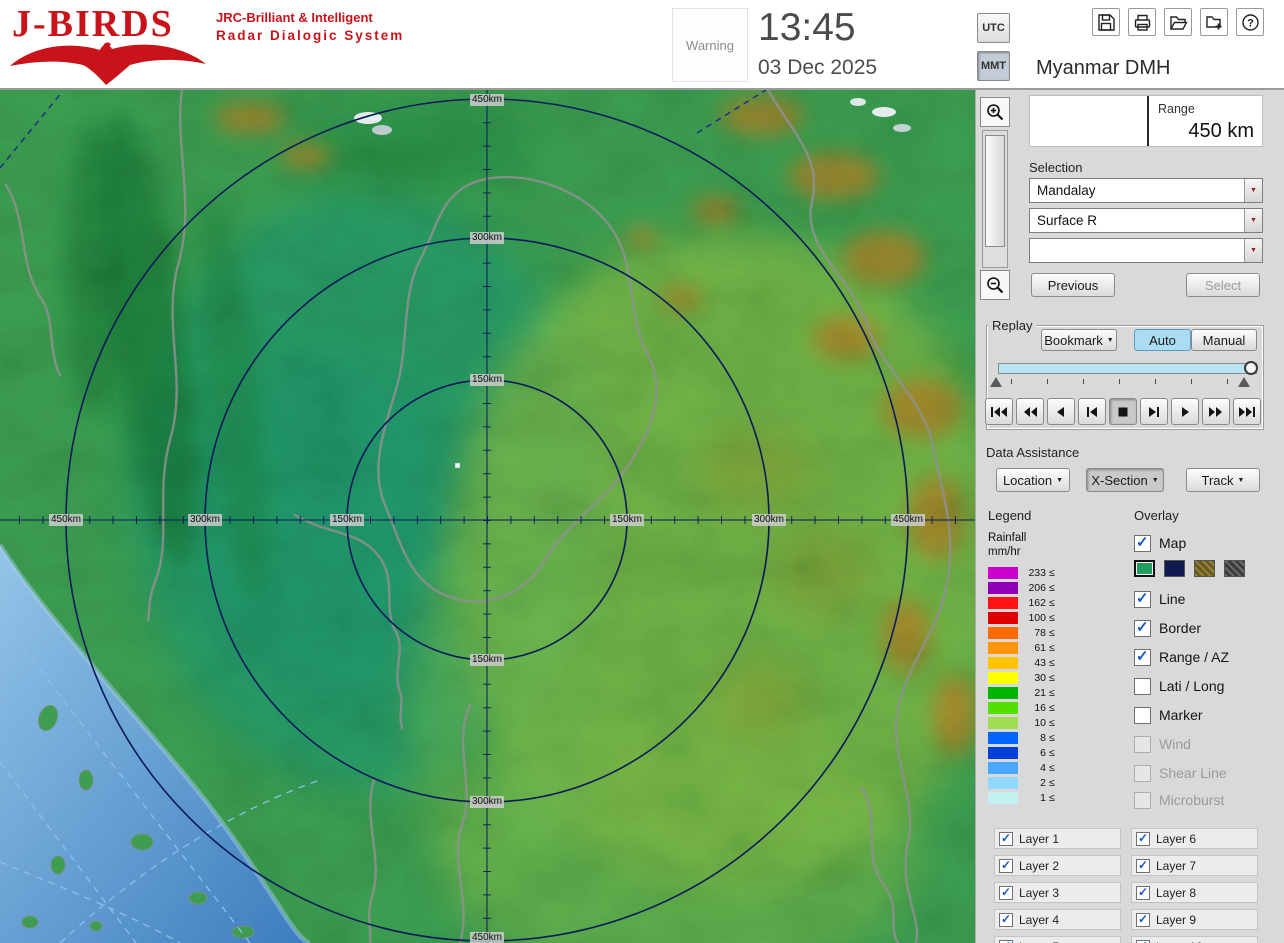 The height and width of the screenshot is (943, 1284). What do you see at coordinates (1057, 865) in the screenshot?
I see `layer-item: Layer 2` at bounding box center [1057, 865].